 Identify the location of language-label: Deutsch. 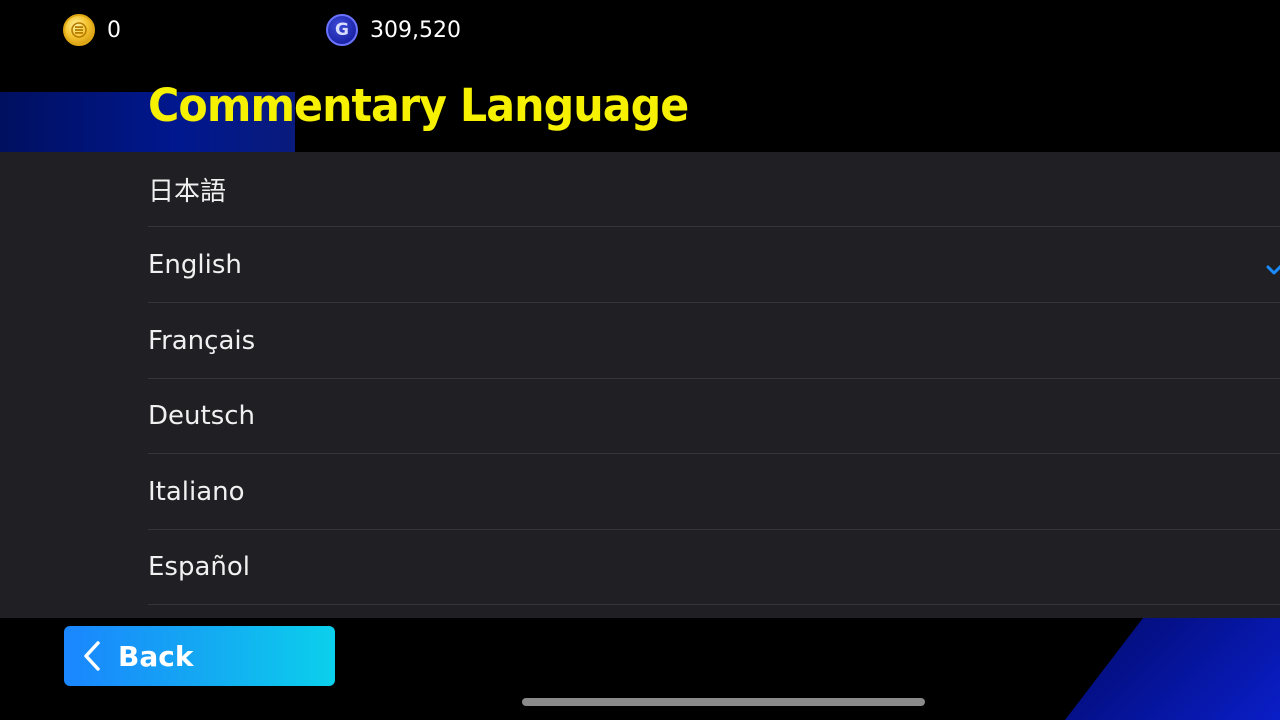
(202, 416).